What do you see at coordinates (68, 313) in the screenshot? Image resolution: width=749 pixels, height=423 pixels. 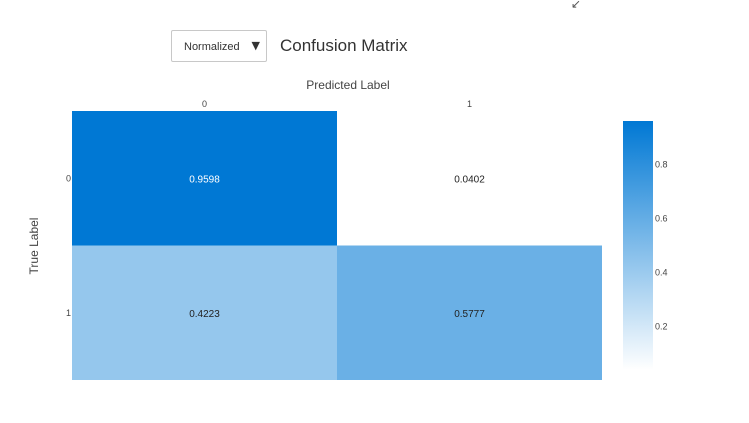 I see `y-tick-label: 1` at bounding box center [68, 313].